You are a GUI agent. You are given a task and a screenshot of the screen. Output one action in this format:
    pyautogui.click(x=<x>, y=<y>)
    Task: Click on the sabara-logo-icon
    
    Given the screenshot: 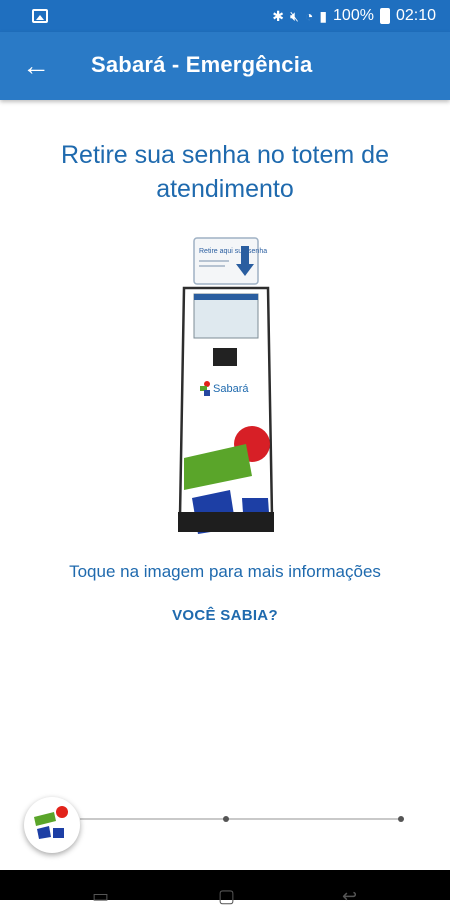 What is the action you would take?
    pyautogui.click(x=51, y=822)
    